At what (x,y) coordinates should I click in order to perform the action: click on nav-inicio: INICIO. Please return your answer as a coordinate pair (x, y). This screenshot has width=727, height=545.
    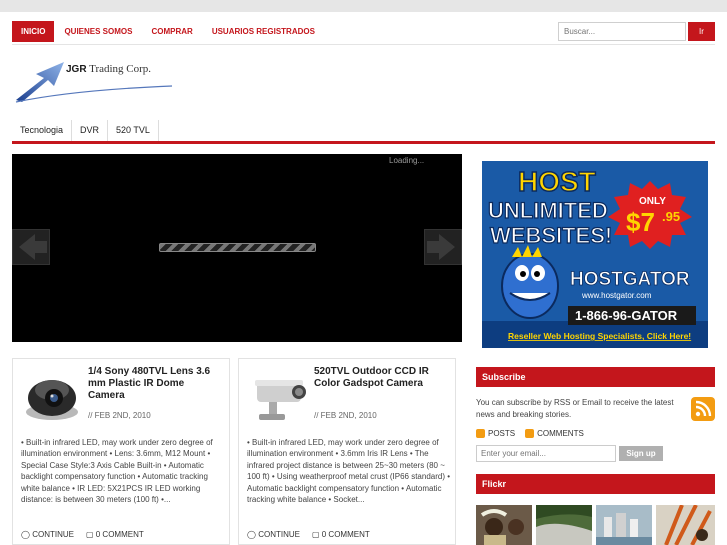
    Looking at the image, I should click on (33, 31).